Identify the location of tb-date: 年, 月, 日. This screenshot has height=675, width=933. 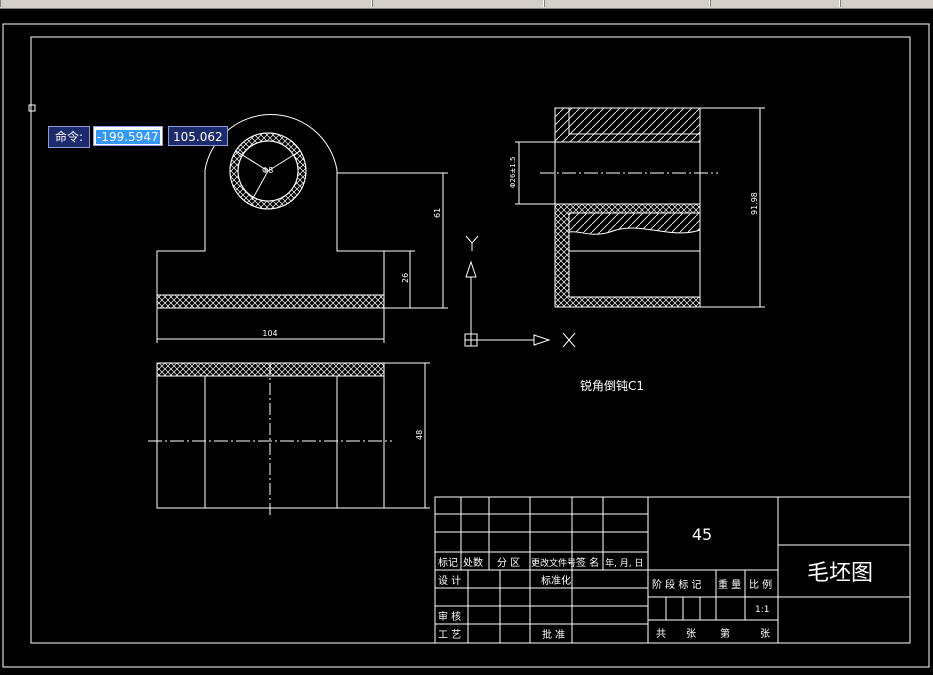
(624, 563).